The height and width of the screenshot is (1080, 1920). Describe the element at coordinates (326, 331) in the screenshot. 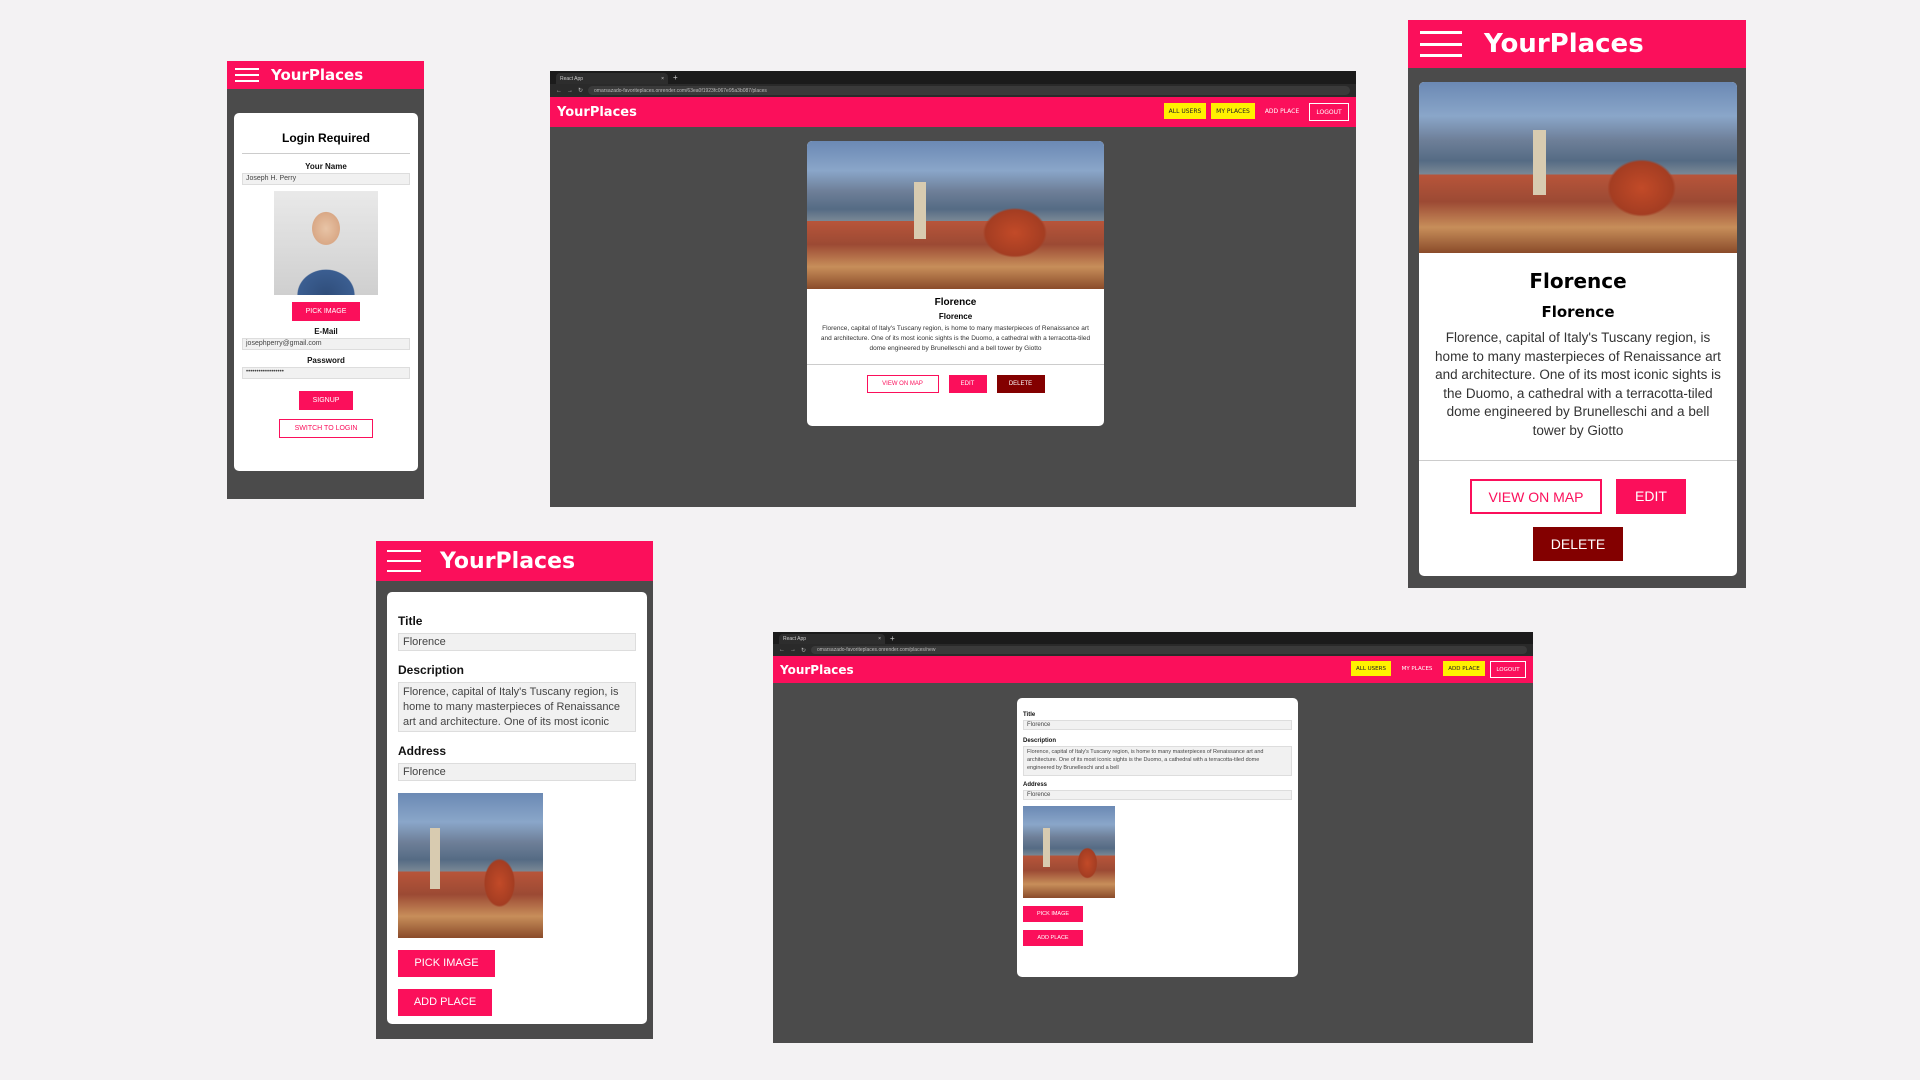

I see `email-label: E-Mail` at that location.